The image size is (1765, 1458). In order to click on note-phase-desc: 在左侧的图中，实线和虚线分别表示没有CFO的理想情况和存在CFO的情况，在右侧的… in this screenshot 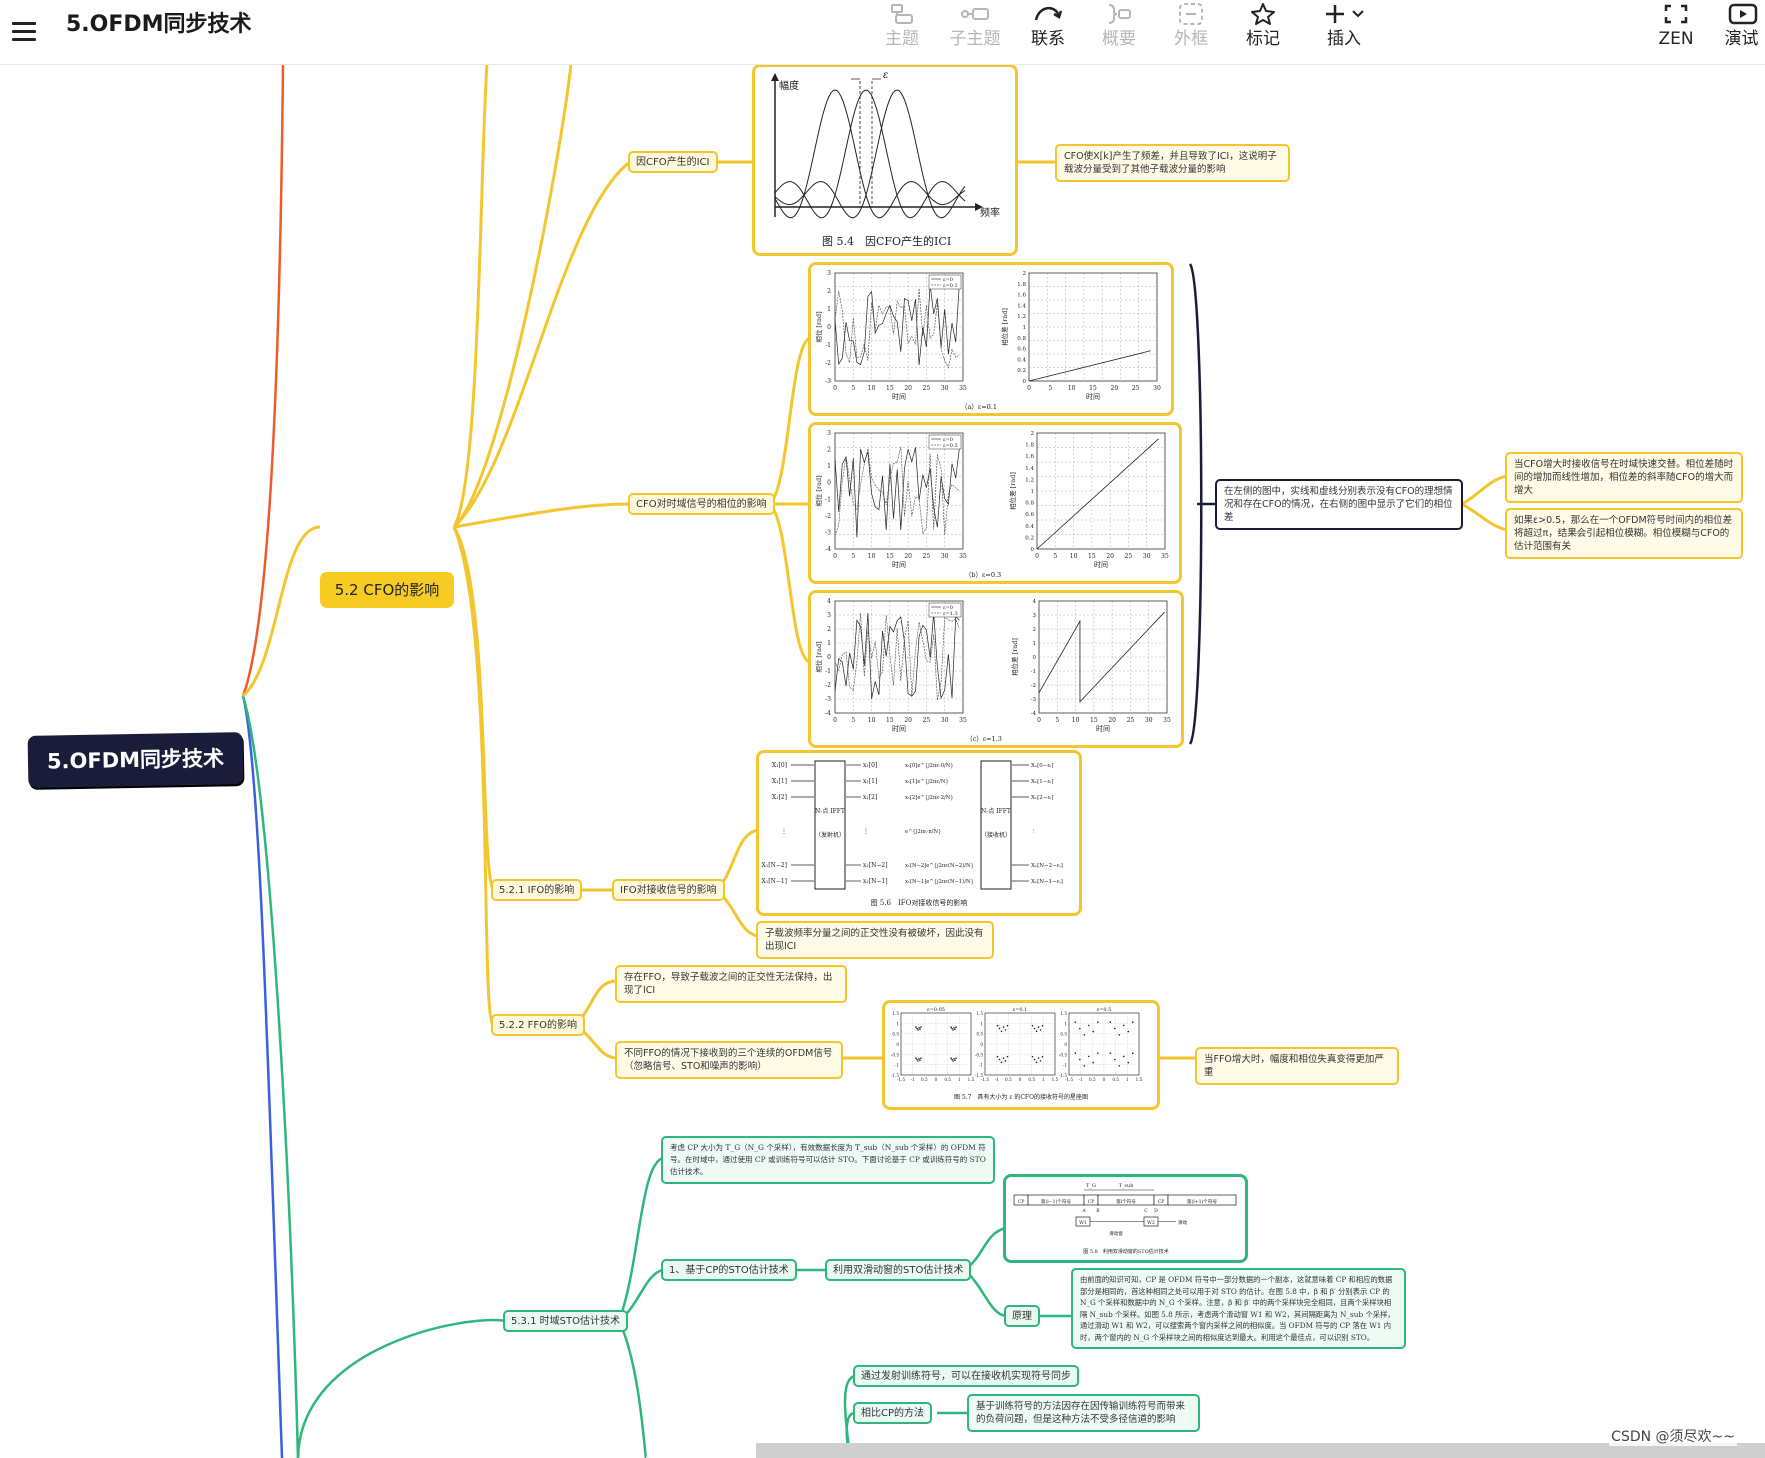, I will do `click(1339, 504)`.